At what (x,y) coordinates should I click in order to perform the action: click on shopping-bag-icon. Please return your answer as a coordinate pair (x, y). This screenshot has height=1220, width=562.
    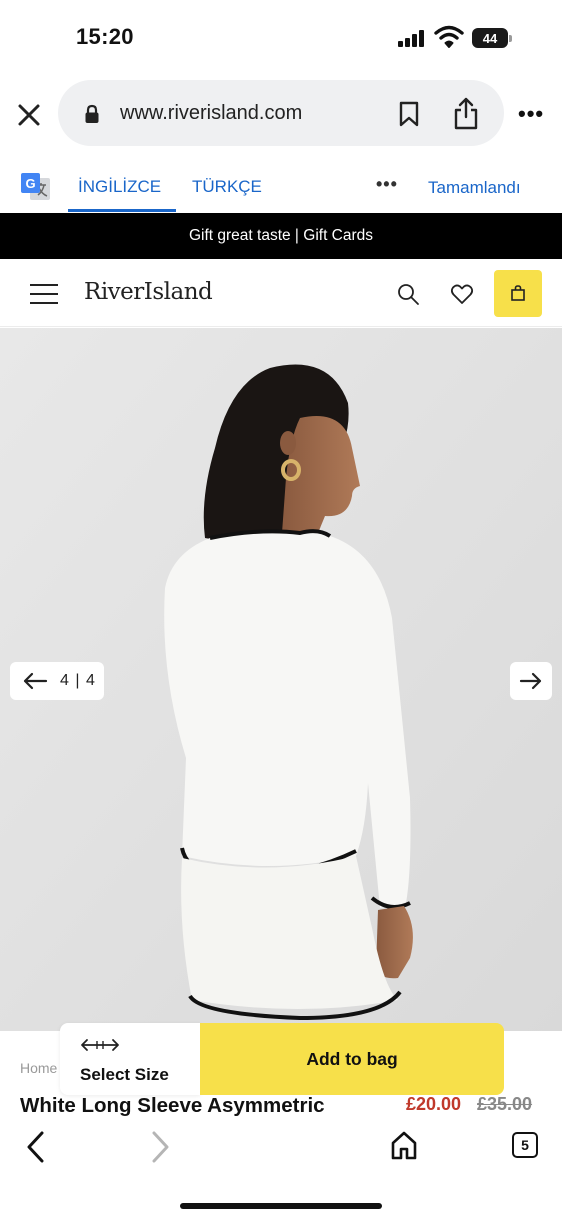
    Looking at the image, I should click on (518, 293).